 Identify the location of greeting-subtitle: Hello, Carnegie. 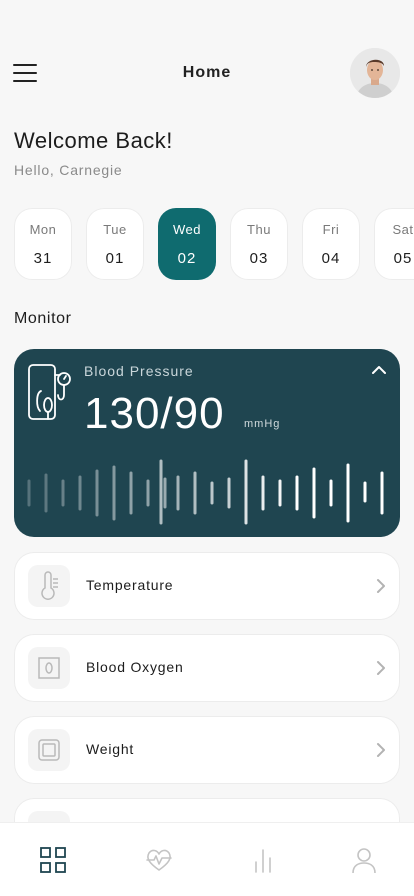
(68, 170).